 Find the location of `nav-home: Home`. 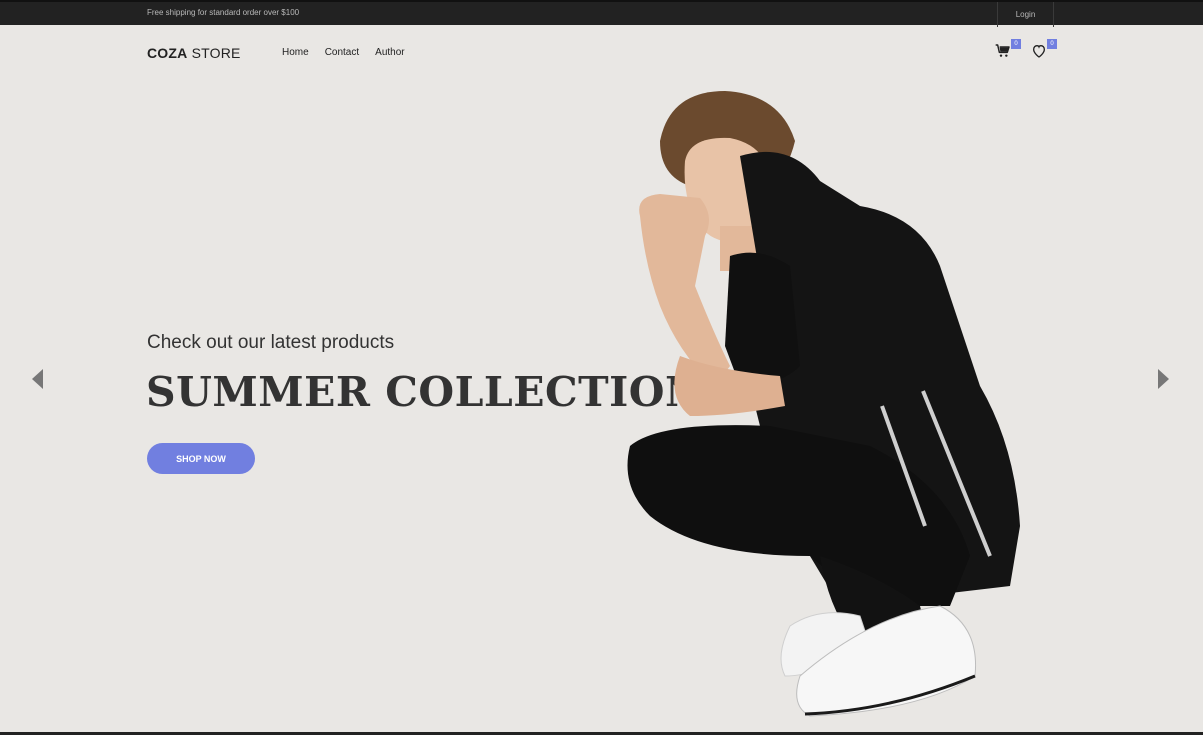

nav-home: Home is located at coordinates (295, 52).